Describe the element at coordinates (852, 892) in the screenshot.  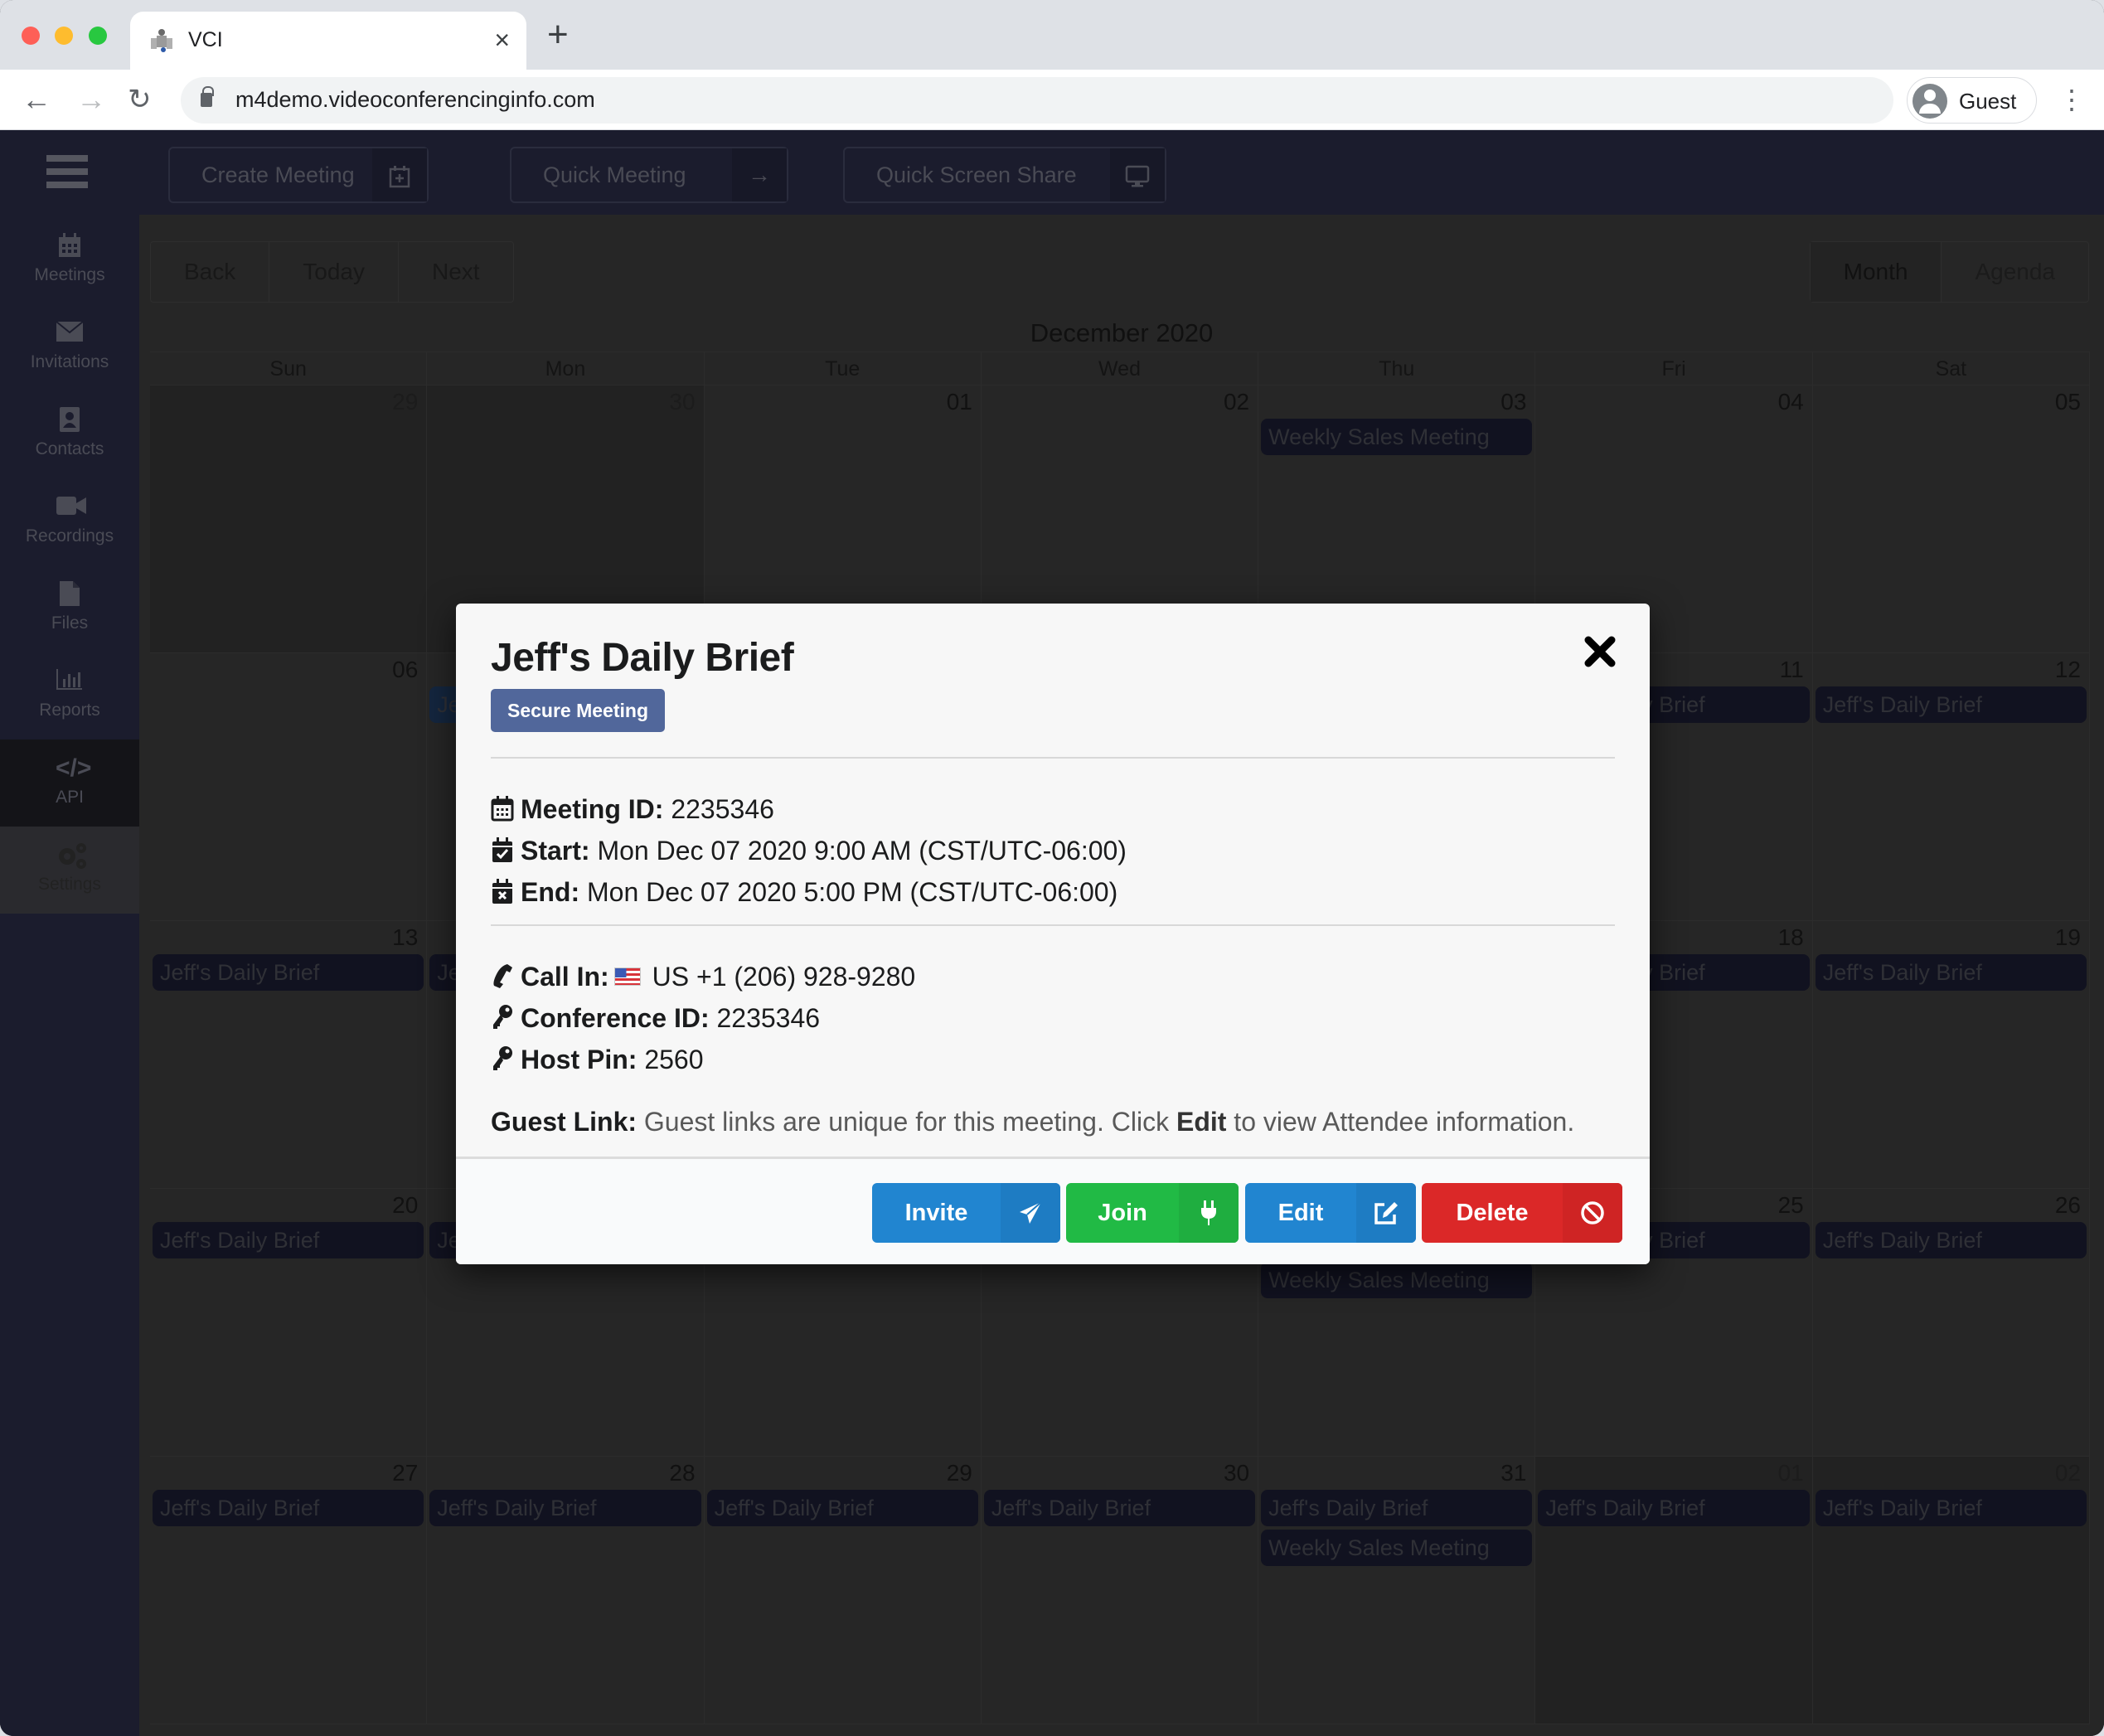
I see `end-value: Mon Dec 07 2020 5:00 PM (CST/UTC-06:00)` at that location.